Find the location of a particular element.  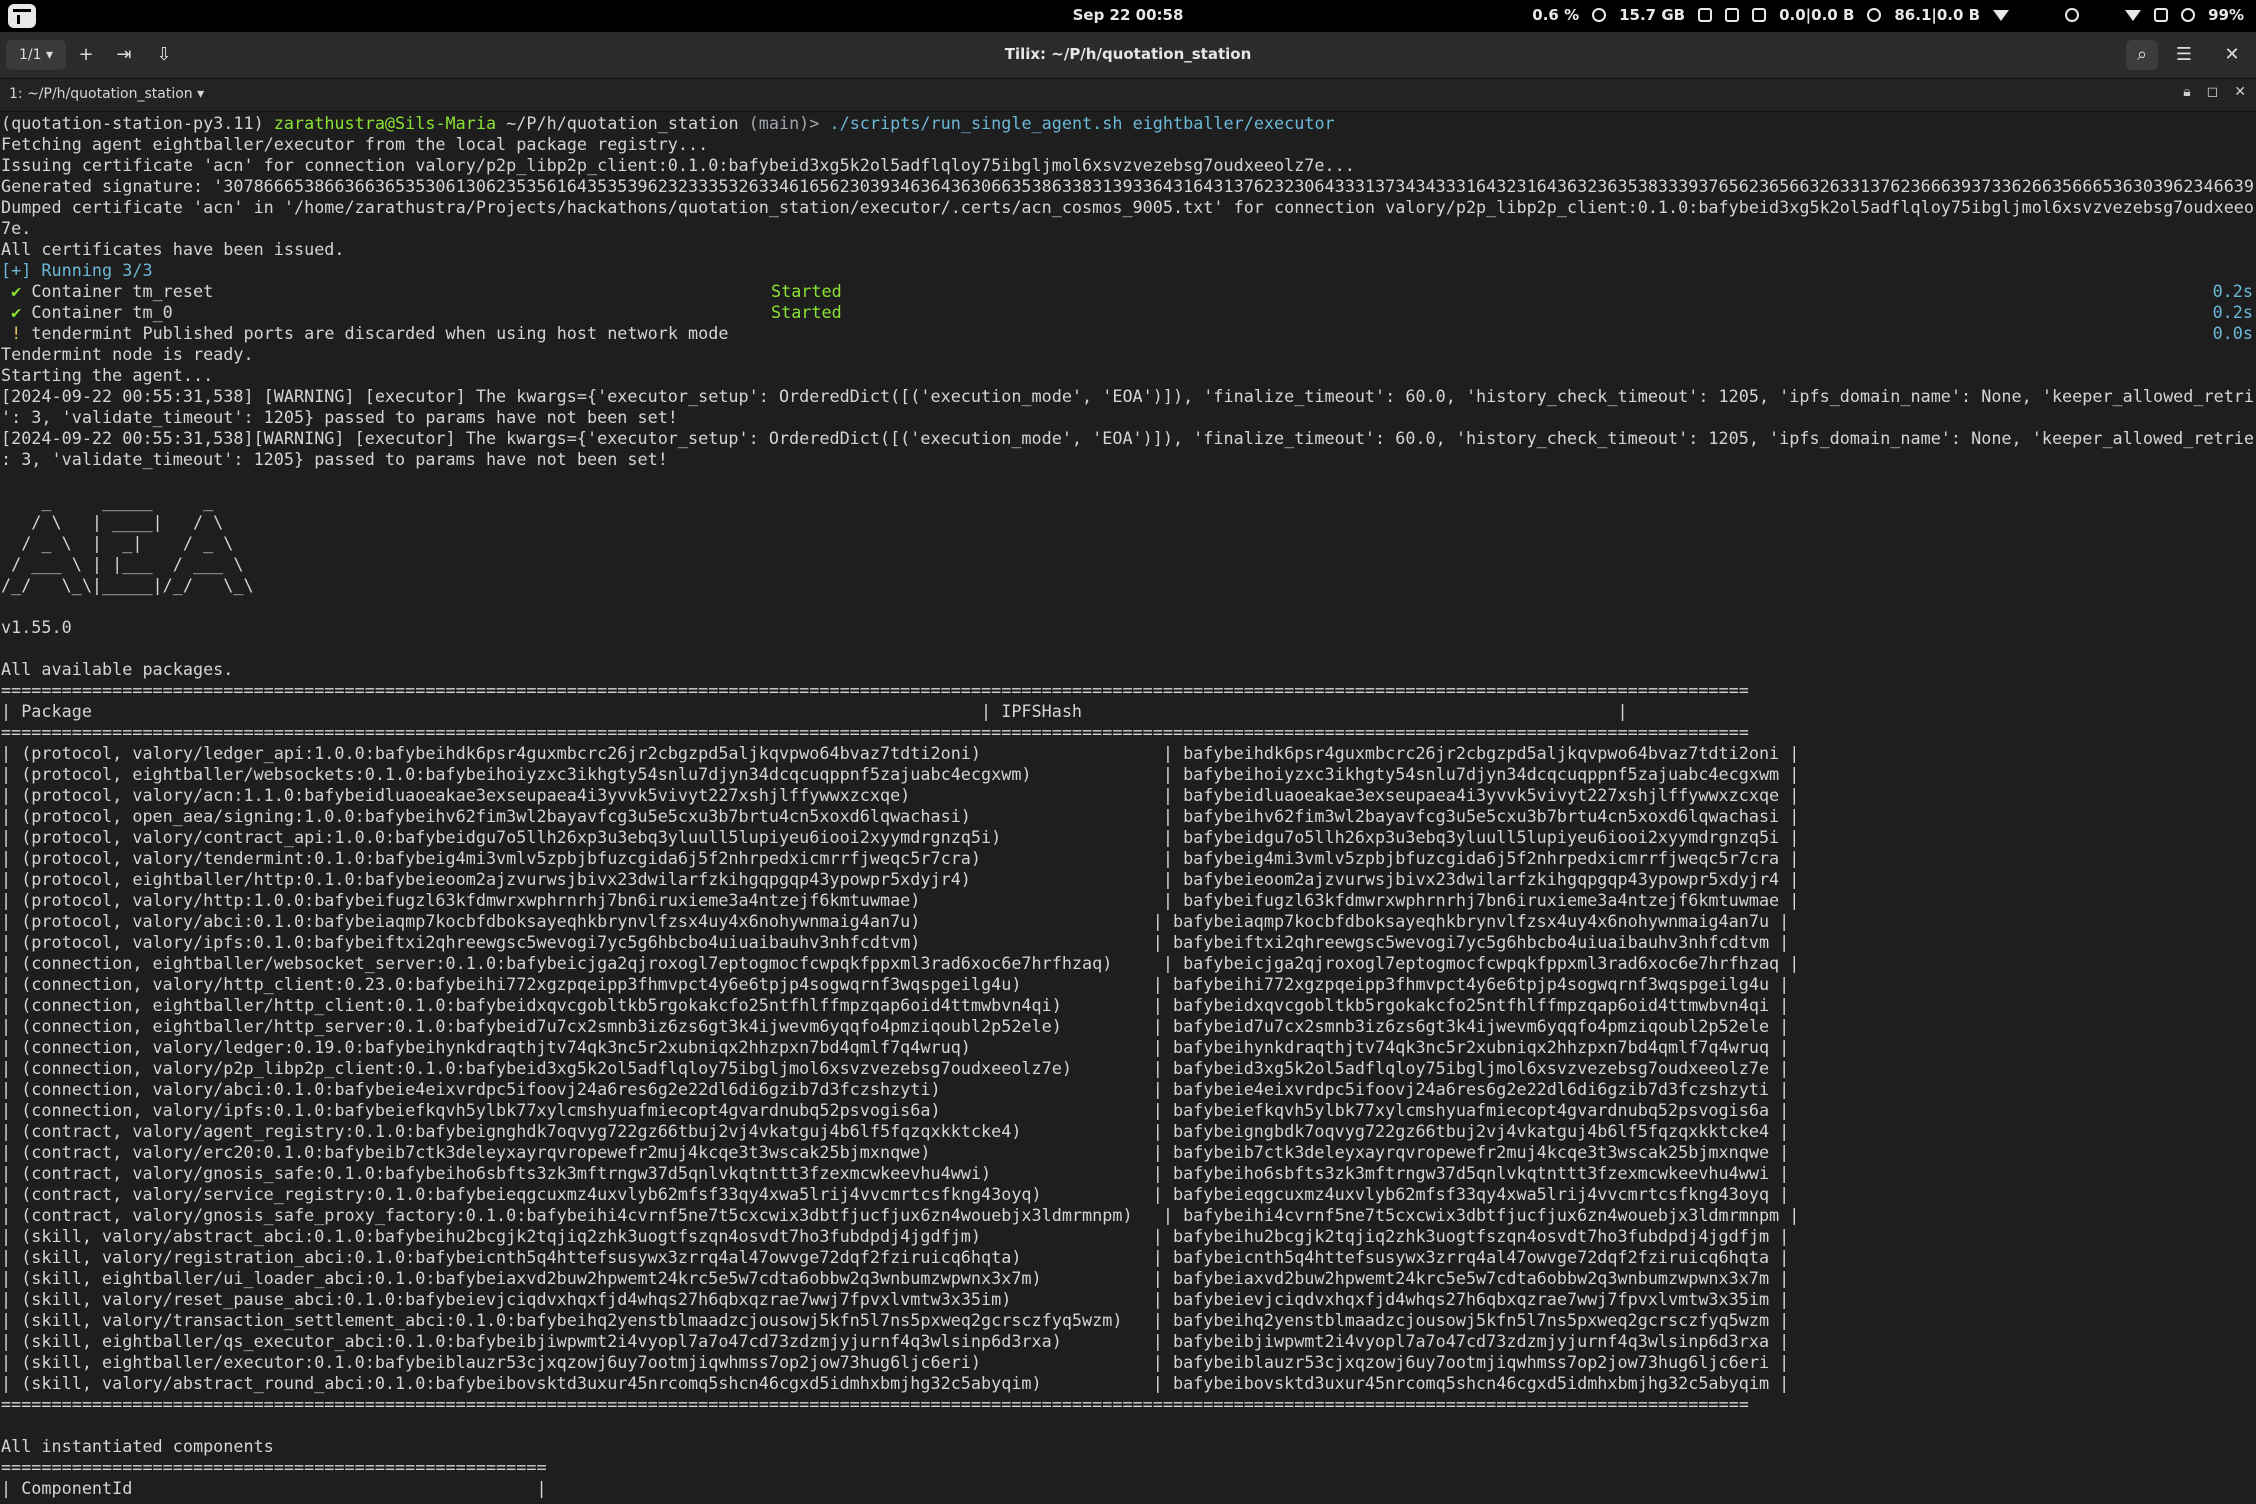

terminal-title-label: 1: ~/P/h/quotation_station is located at coordinates (101, 94).